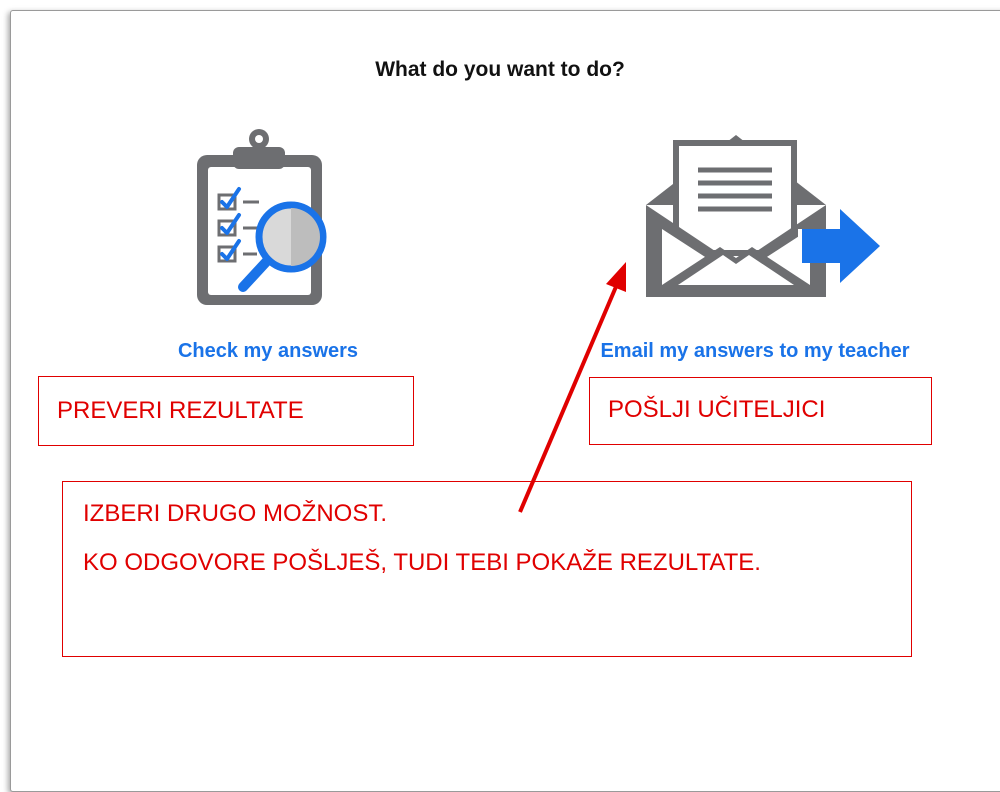 Image resolution: width=1000 pixels, height=792 pixels. Describe the element at coordinates (235, 513) in the screenshot. I see `annotation-izberi-line1: IZBERI DRUGO MOŽNOST.` at that location.